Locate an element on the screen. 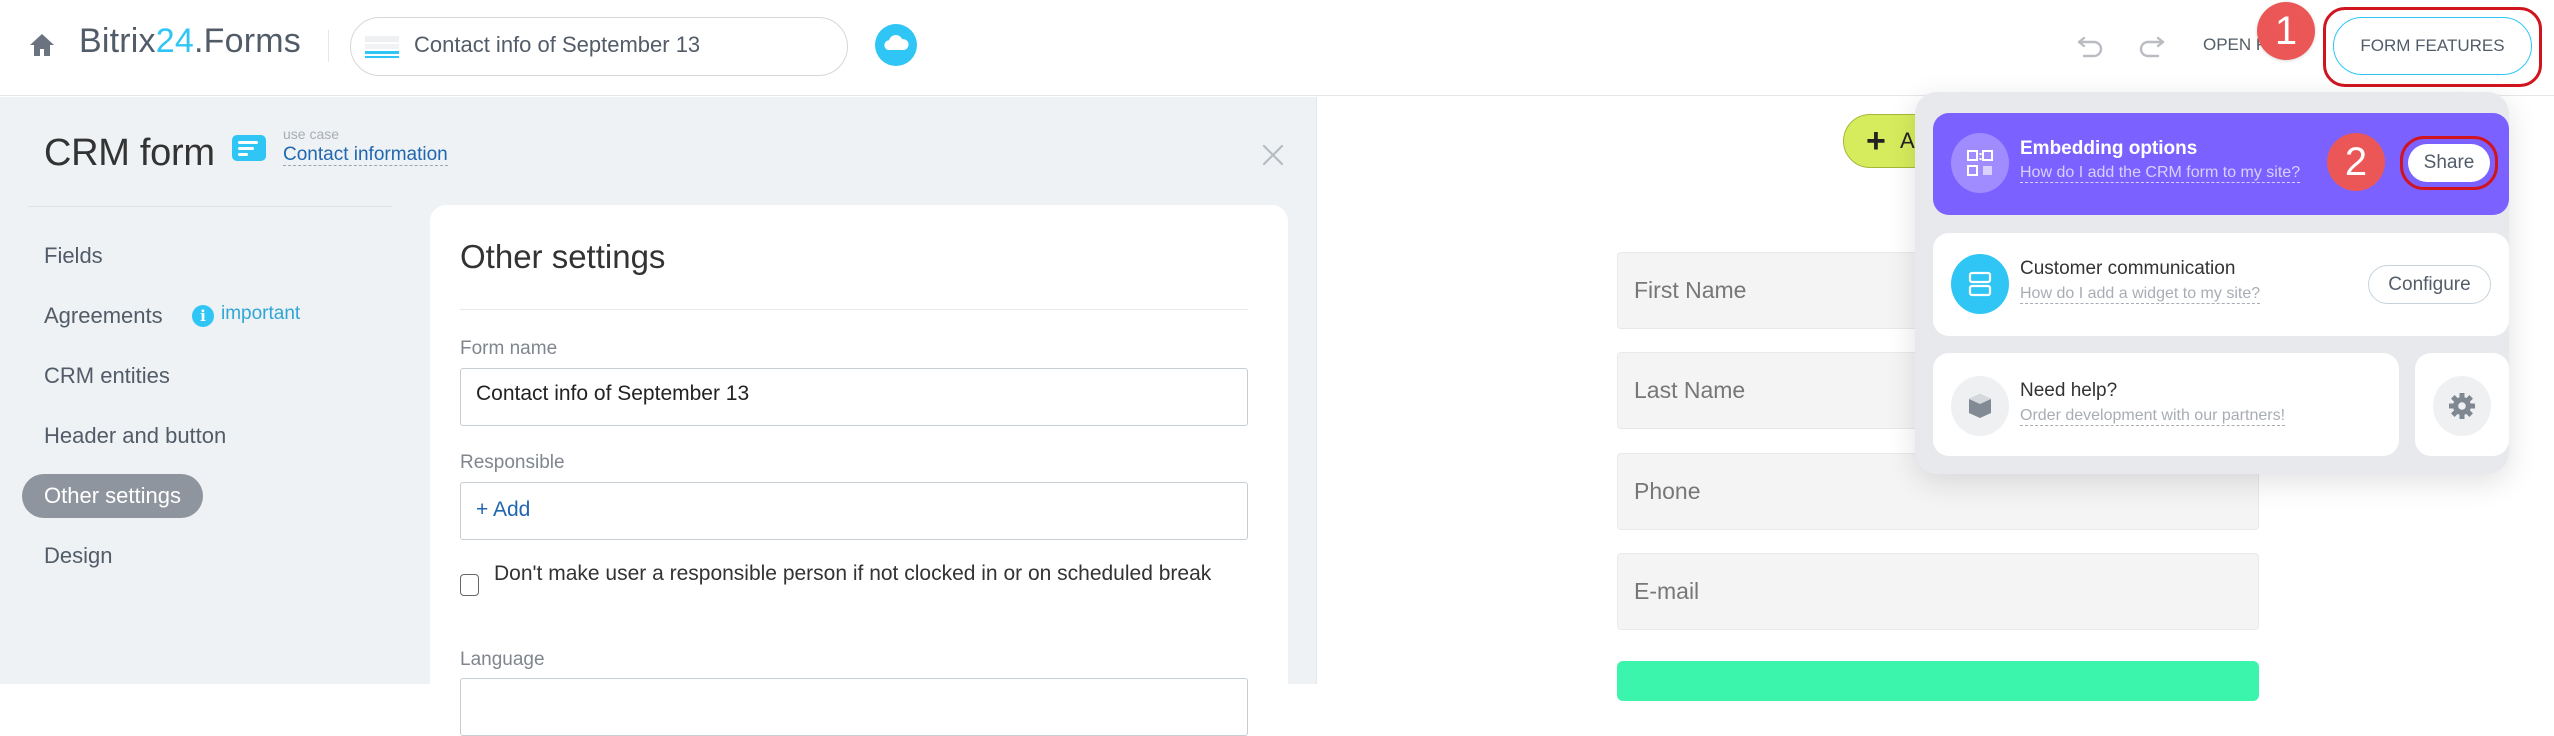  app-logo: Bitrix24.Forms is located at coordinates (190, 41).